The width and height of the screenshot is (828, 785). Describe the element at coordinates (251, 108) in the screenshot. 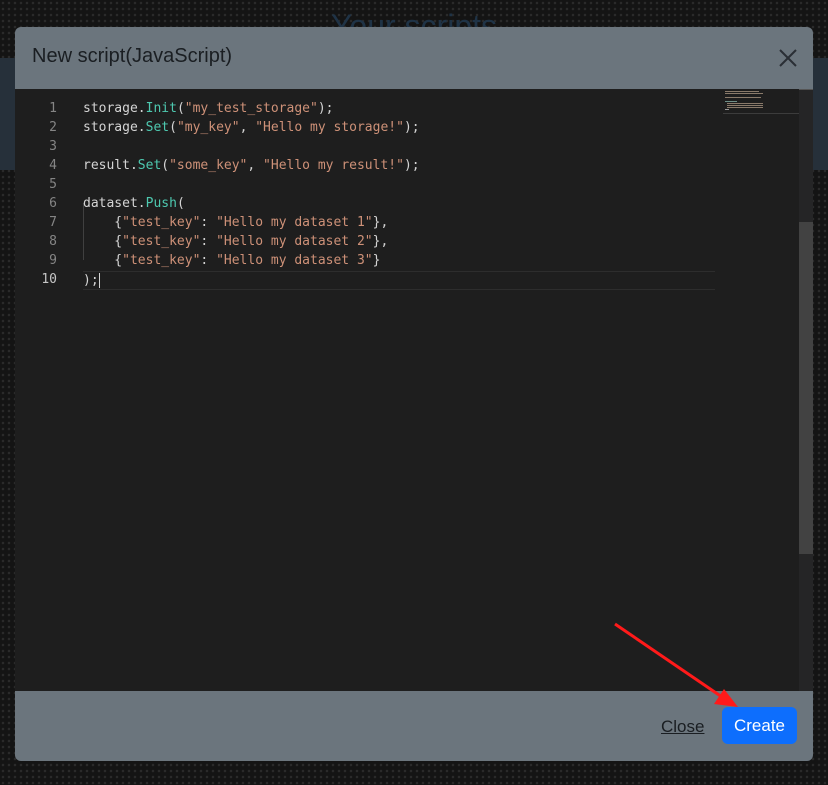

I see `code-token: "my_test_storage"` at that location.